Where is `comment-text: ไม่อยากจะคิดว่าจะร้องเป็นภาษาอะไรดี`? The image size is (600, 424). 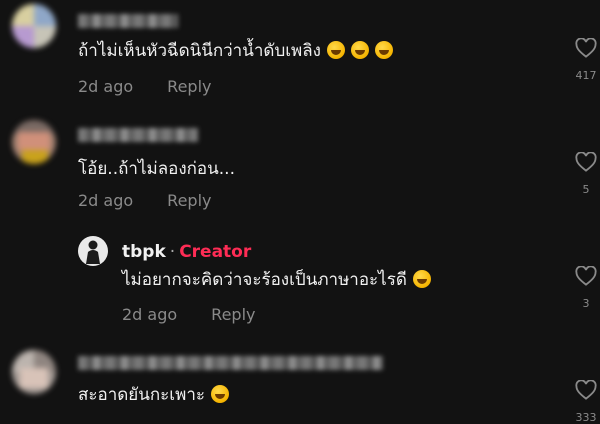 comment-text: ไม่อยากจะคิดว่าจะร้องเป็นภาษาอะไรดี is located at coordinates (276, 280).